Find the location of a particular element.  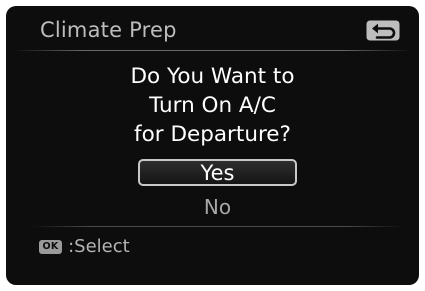

screen-title: Climate Prep is located at coordinates (108, 30).